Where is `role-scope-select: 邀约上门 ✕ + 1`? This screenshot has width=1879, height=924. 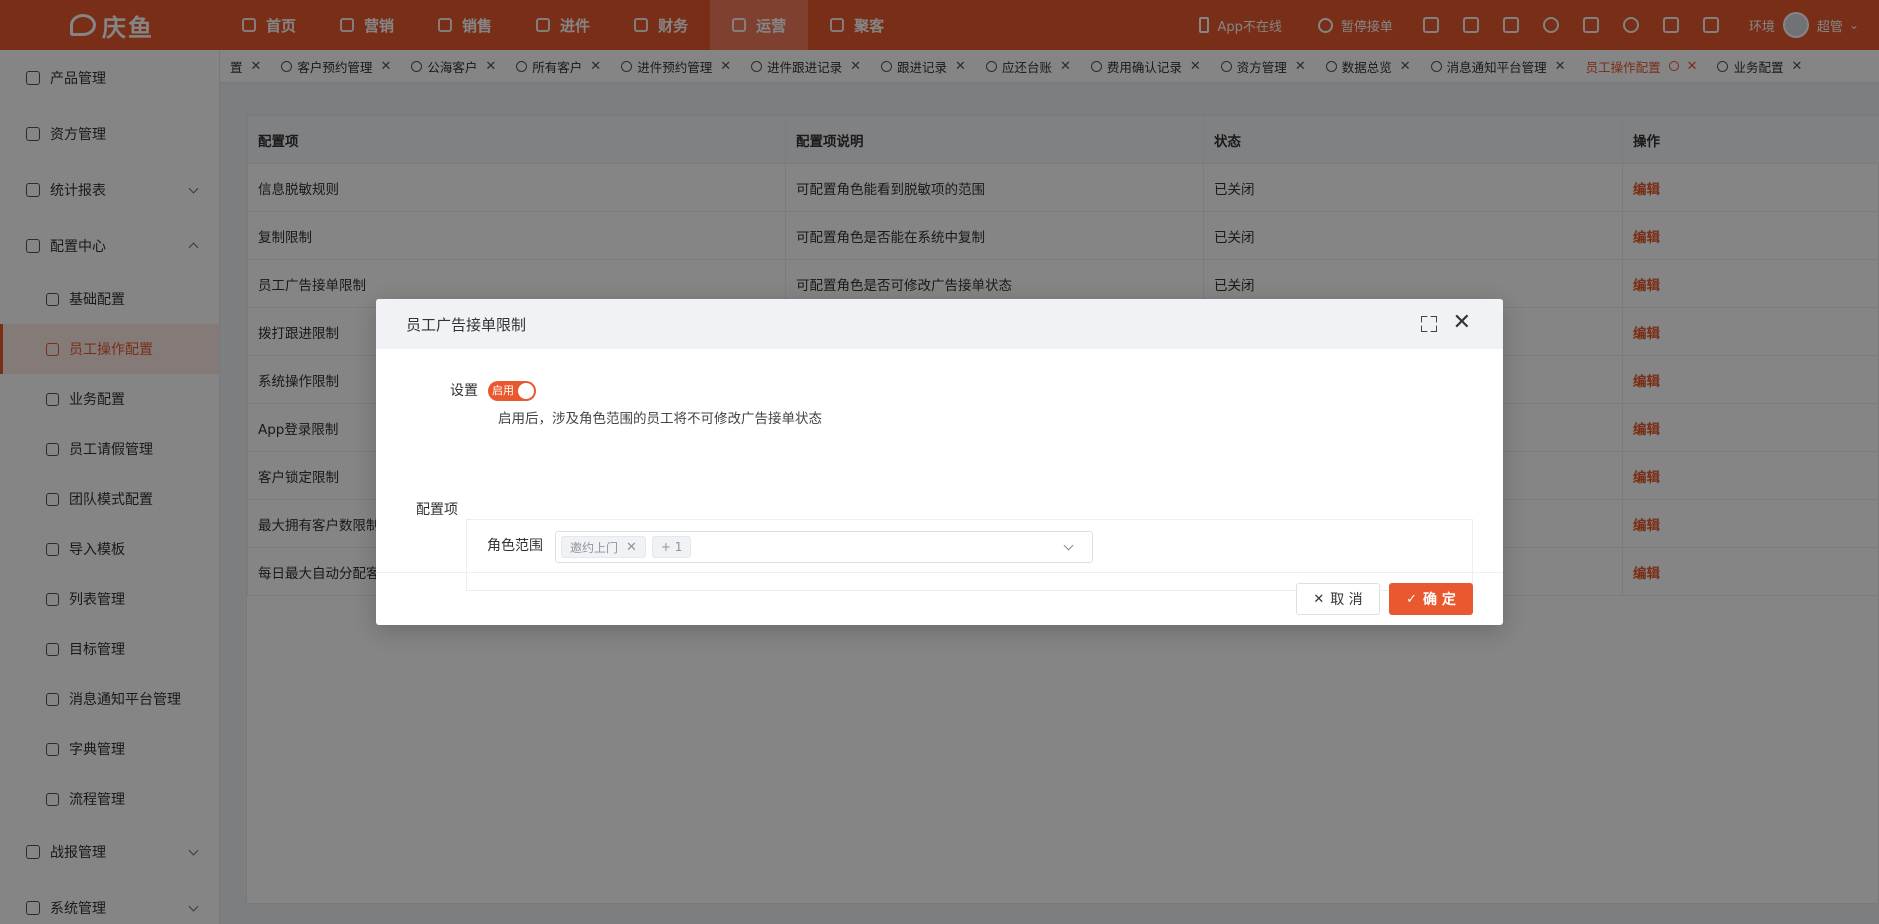 role-scope-select: 邀约上门 ✕ + 1 is located at coordinates (824, 547).